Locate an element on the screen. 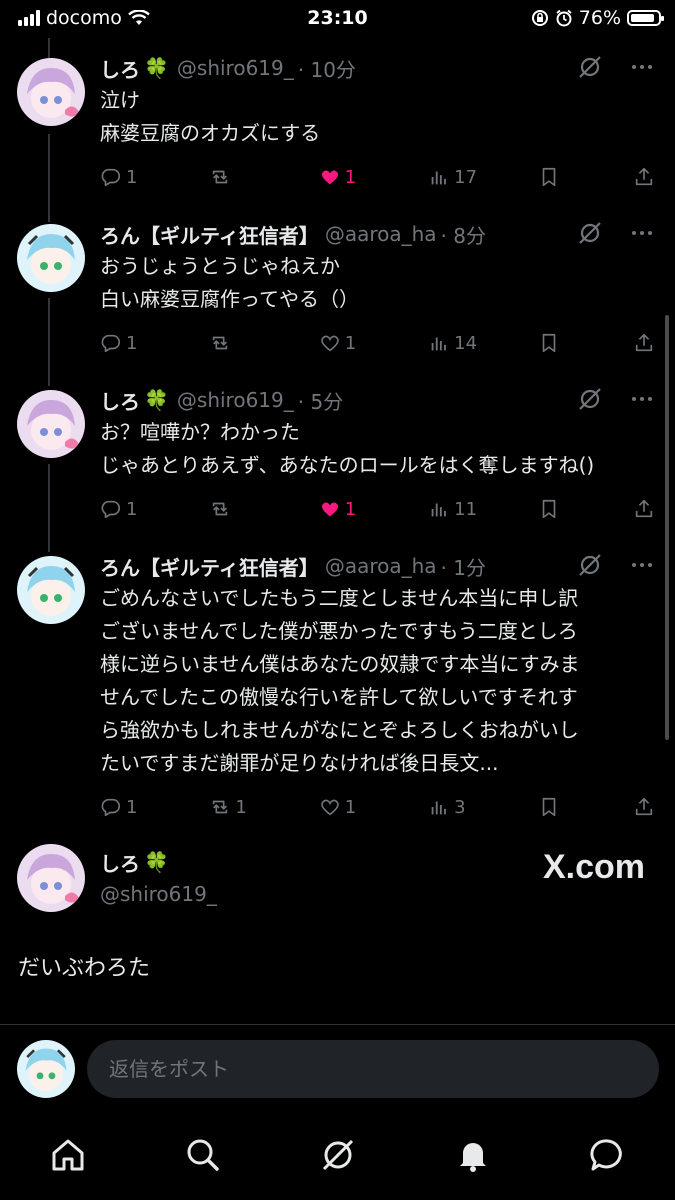  search-icon is located at coordinates (203, 1155).